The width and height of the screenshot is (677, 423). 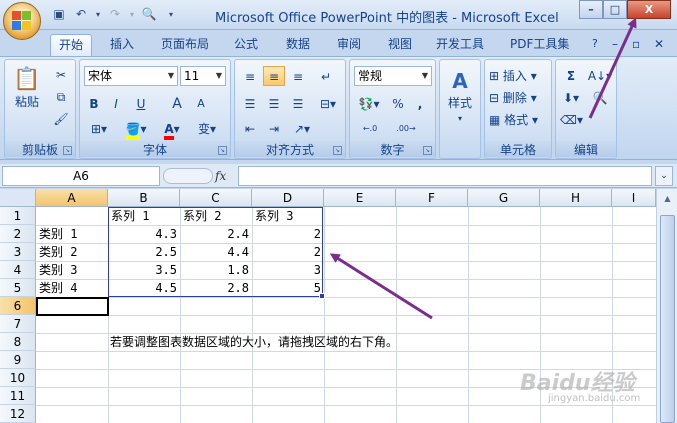 I want to click on column-header-F: F, so click(x=432, y=198).